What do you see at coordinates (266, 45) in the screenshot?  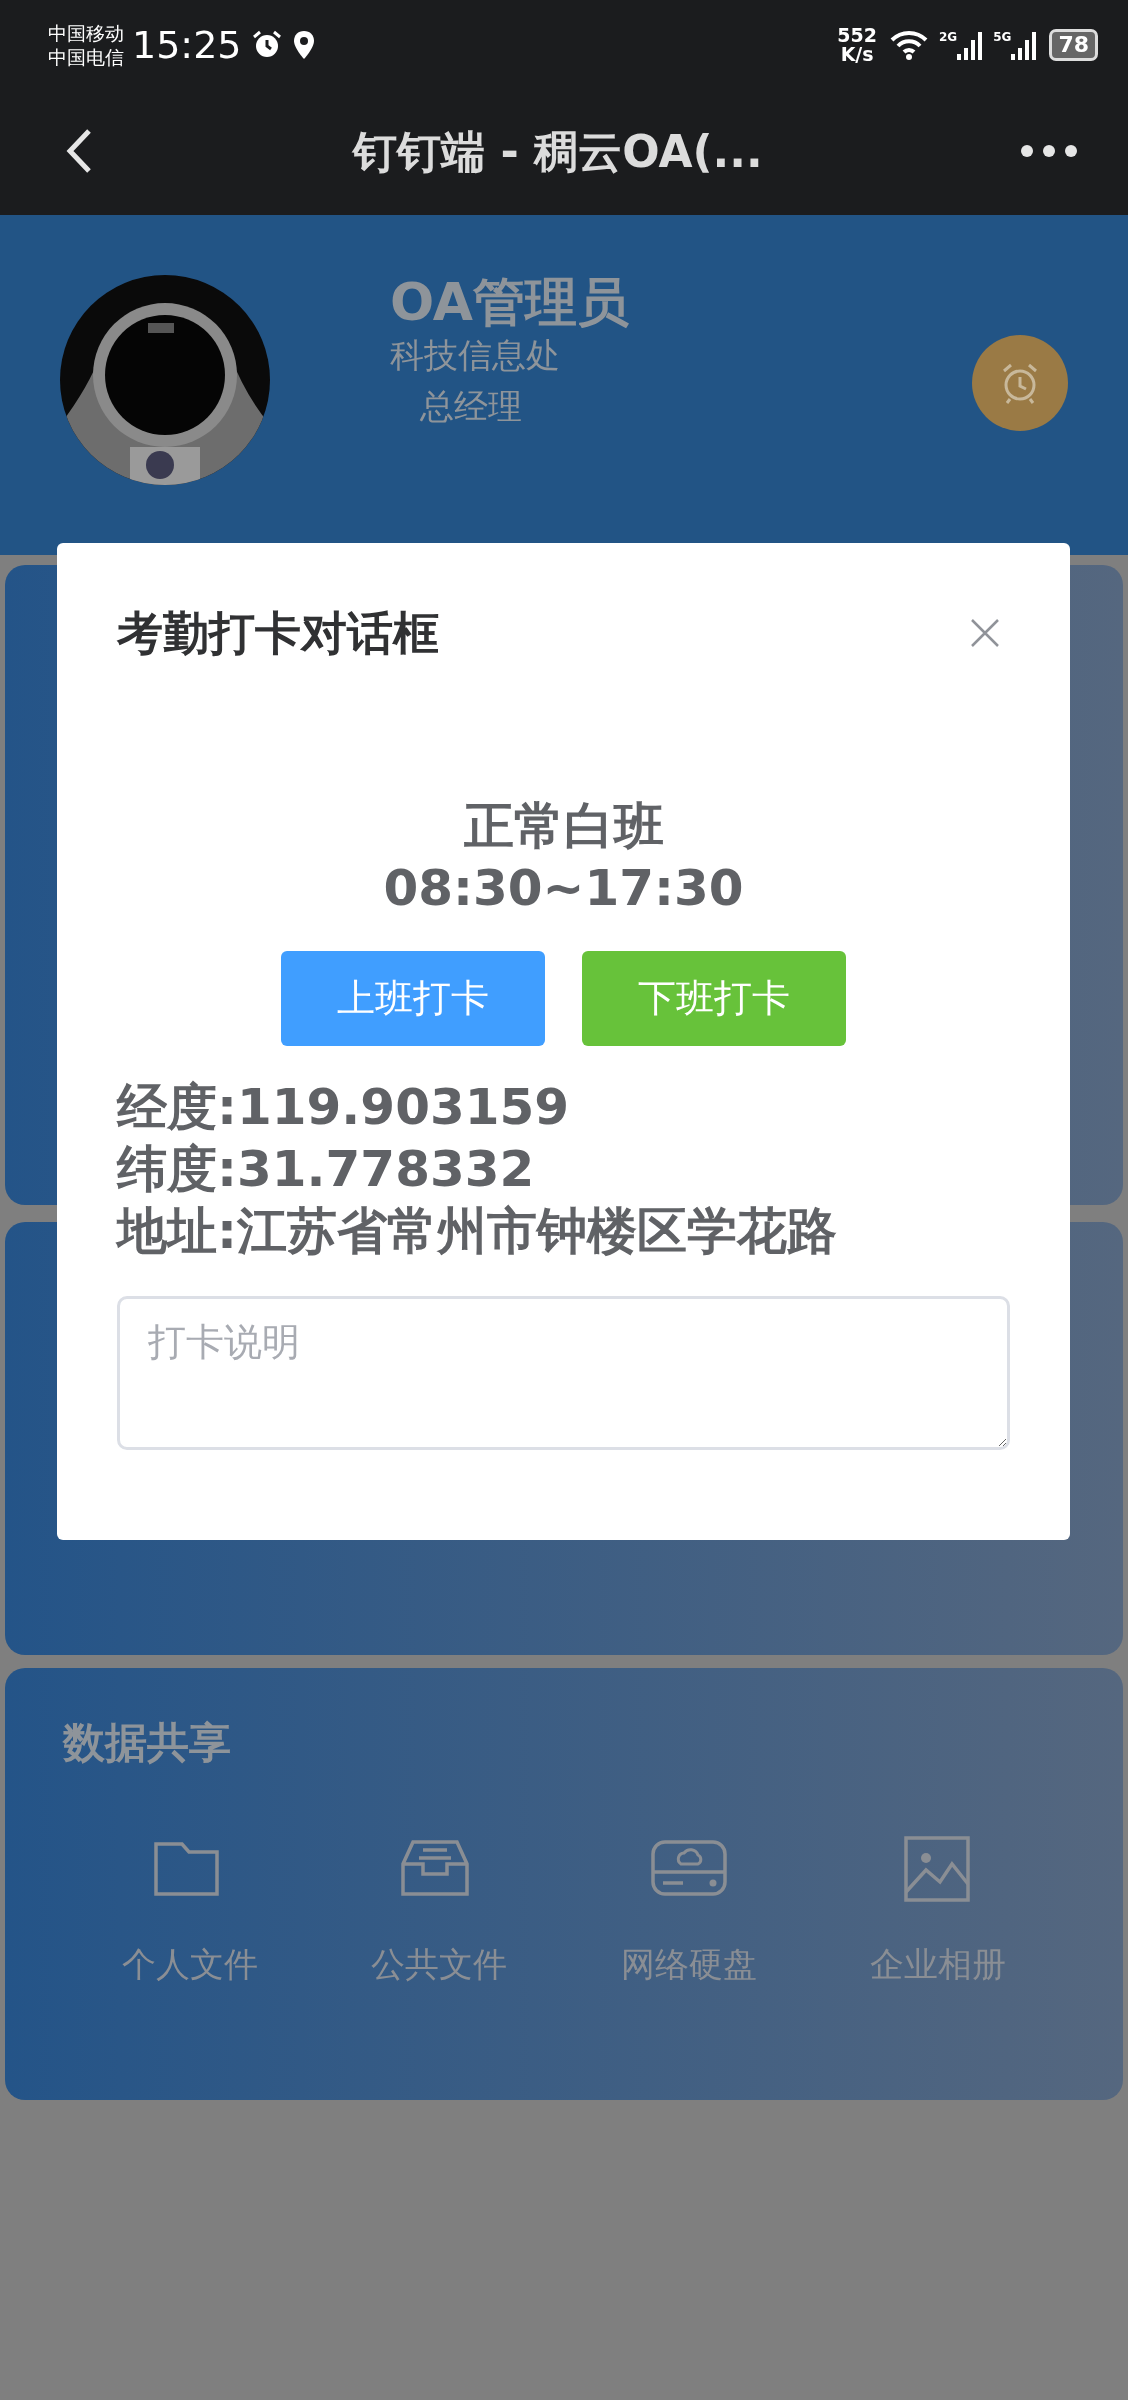 I see `alarm-icon` at bounding box center [266, 45].